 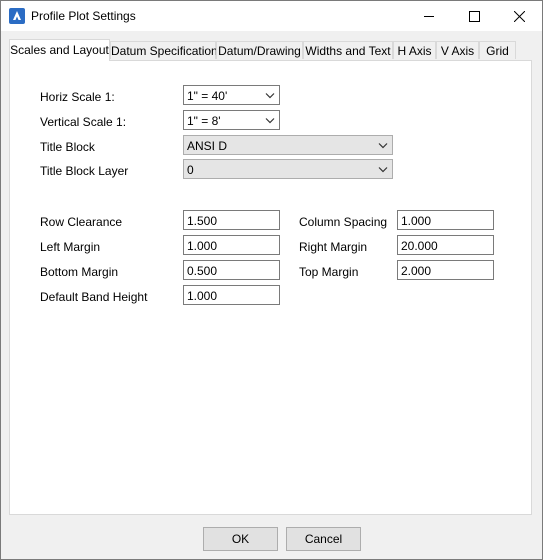 What do you see at coordinates (416, 271) in the screenshot?
I see `top-margin-value: 2.000` at bounding box center [416, 271].